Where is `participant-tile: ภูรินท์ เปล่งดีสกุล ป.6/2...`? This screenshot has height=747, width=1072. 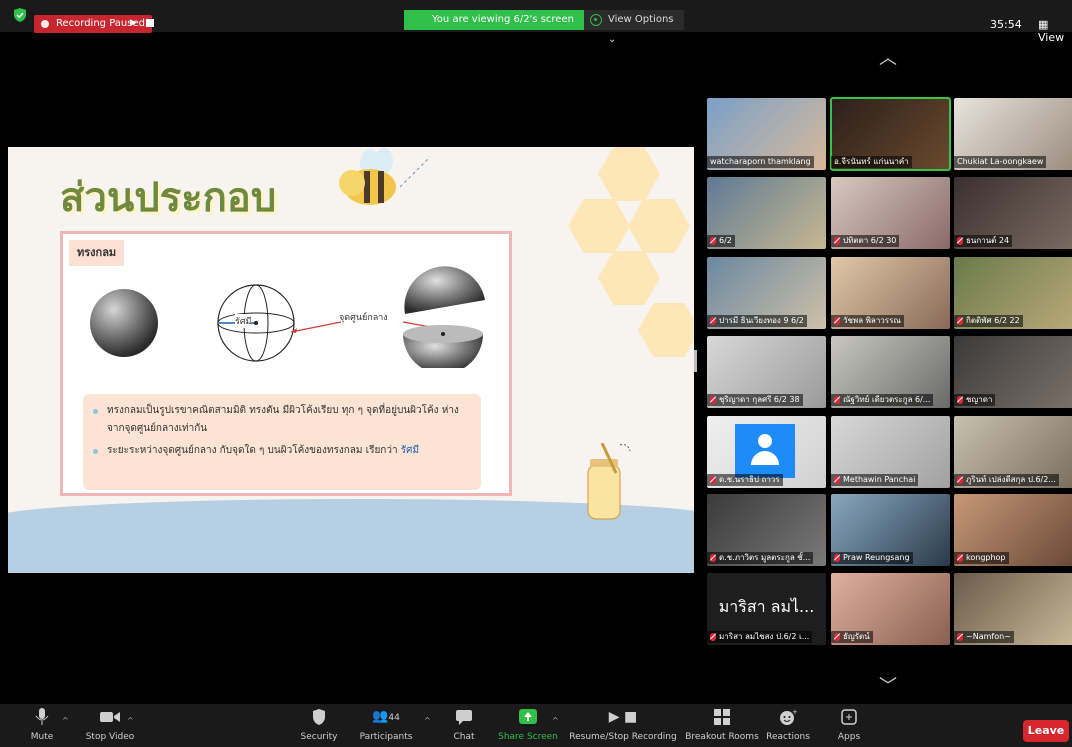 participant-tile: ภูรินท์ เปล่งดีสกุล ป.6/2... is located at coordinates (1013, 452).